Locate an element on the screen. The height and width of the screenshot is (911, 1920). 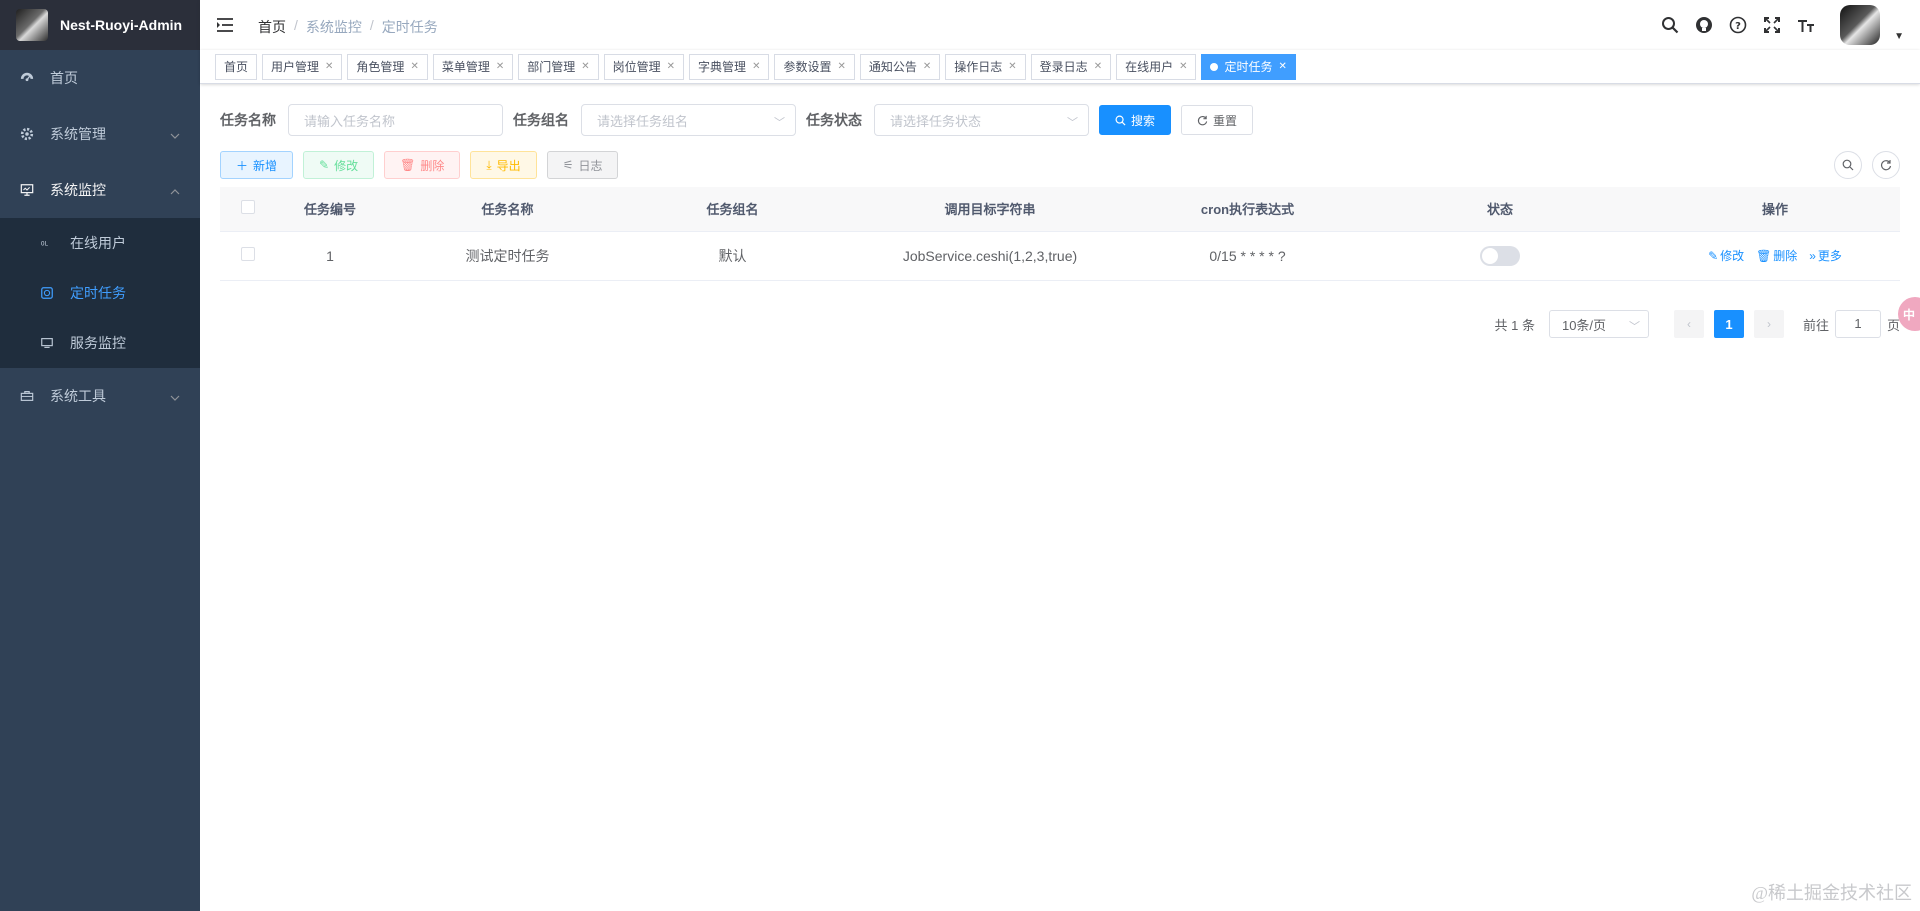
tag-notice: 通知公告 ✕ is located at coordinates (900, 66).